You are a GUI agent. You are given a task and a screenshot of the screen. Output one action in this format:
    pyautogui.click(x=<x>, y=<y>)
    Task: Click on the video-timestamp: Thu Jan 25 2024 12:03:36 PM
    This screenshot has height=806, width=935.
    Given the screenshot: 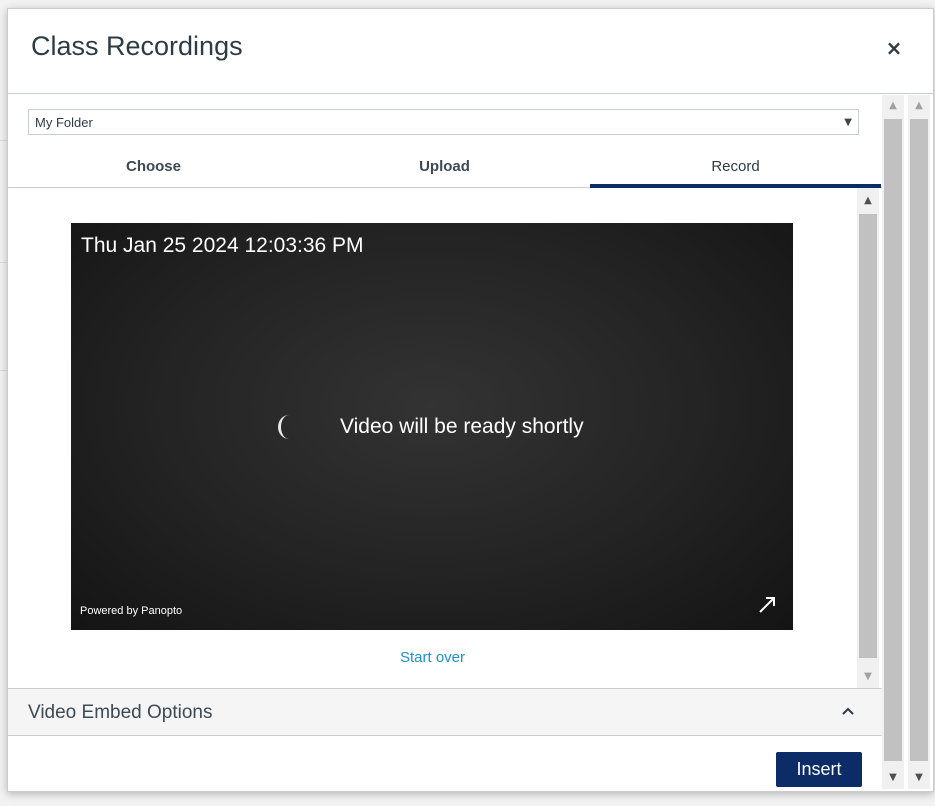 What is the action you would take?
    pyautogui.click(x=222, y=245)
    